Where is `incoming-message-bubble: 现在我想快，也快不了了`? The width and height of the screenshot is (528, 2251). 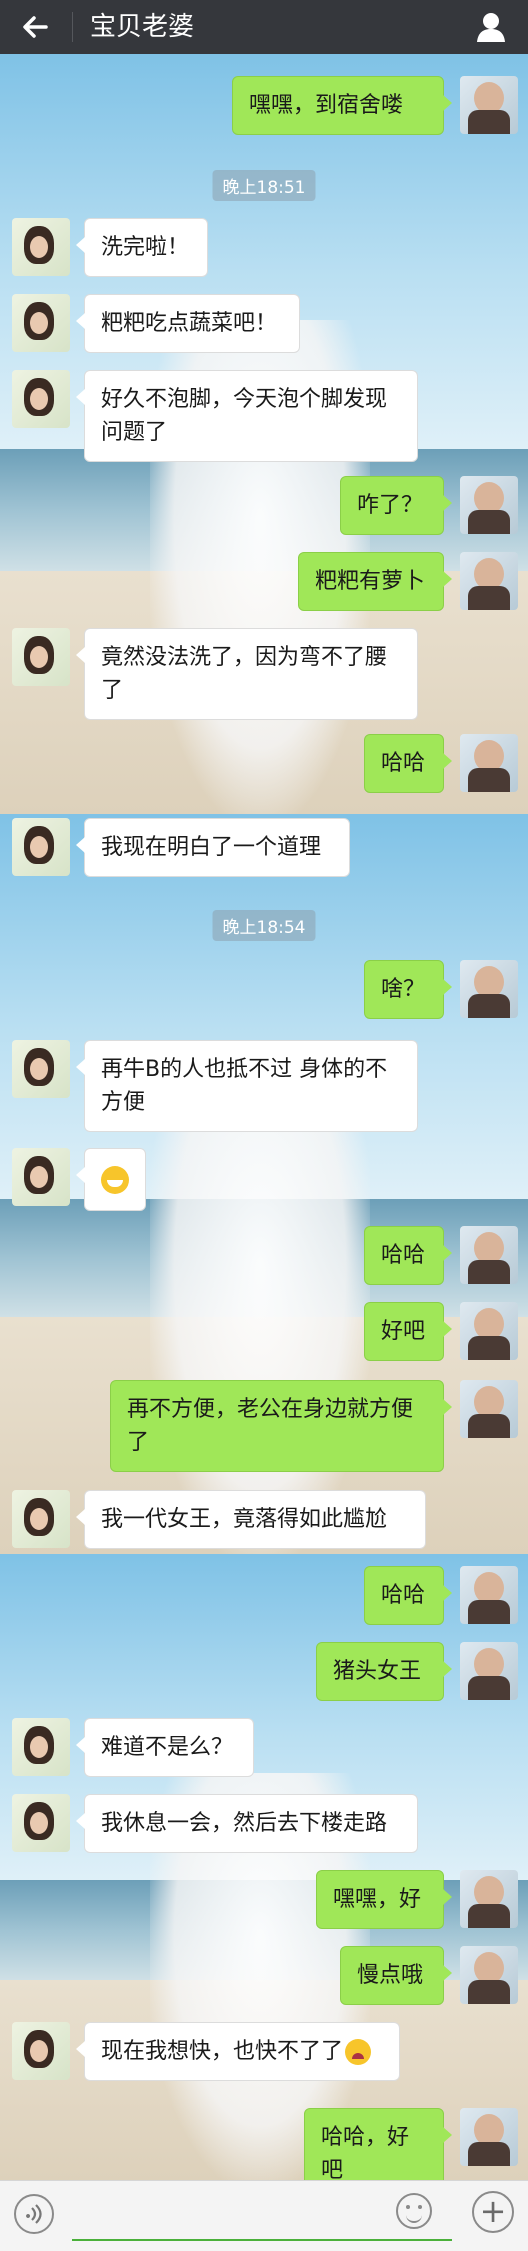
incoming-message-bubble: 现在我想快，也快不了了 is located at coordinates (238, 2051).